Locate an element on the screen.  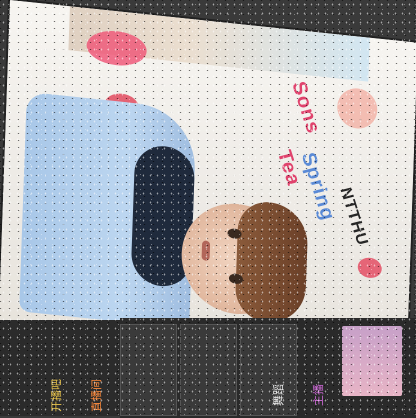
hair is located at coordinates (271, 263).